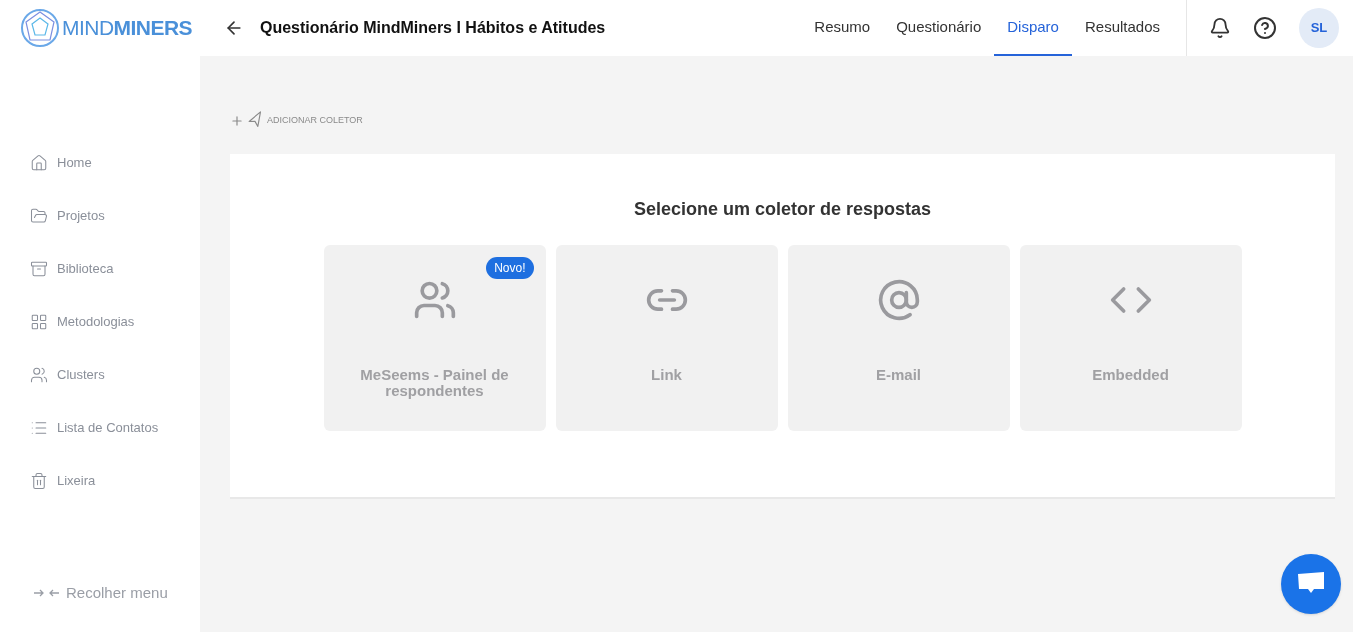 Image resolution: width=1353 pixels, height=632 pixels. Describe the element at coordinates (46, 592) in the screenshot. I see `collapse-arrows-icon` at that location.